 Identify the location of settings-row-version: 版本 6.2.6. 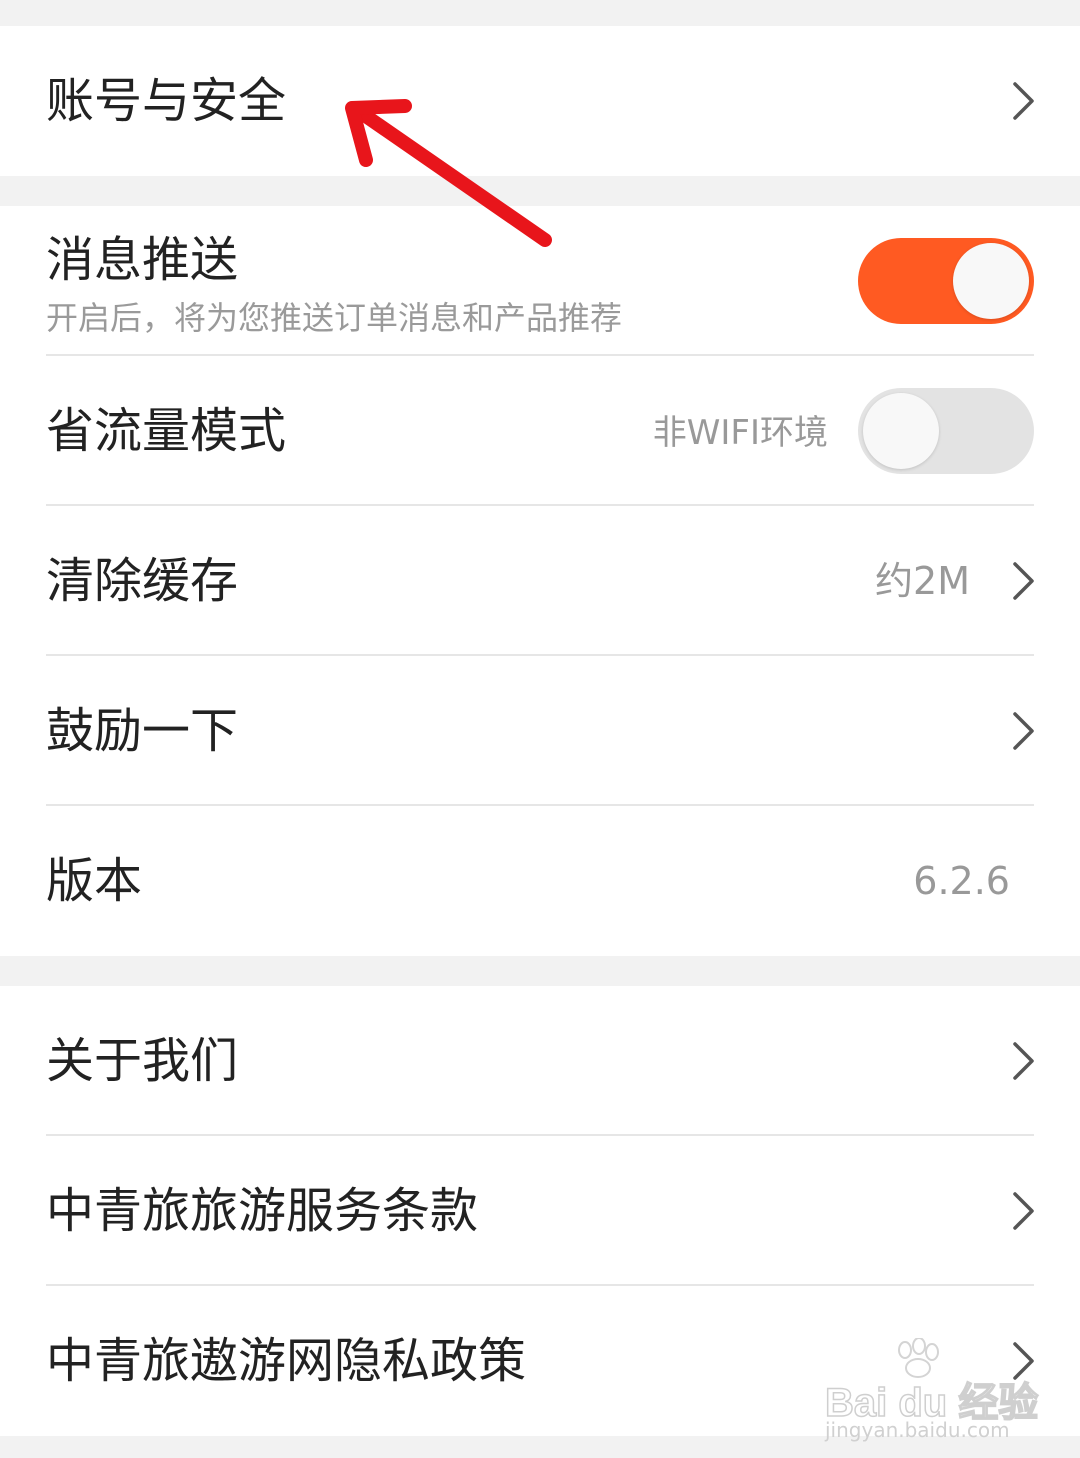
(540, 881).